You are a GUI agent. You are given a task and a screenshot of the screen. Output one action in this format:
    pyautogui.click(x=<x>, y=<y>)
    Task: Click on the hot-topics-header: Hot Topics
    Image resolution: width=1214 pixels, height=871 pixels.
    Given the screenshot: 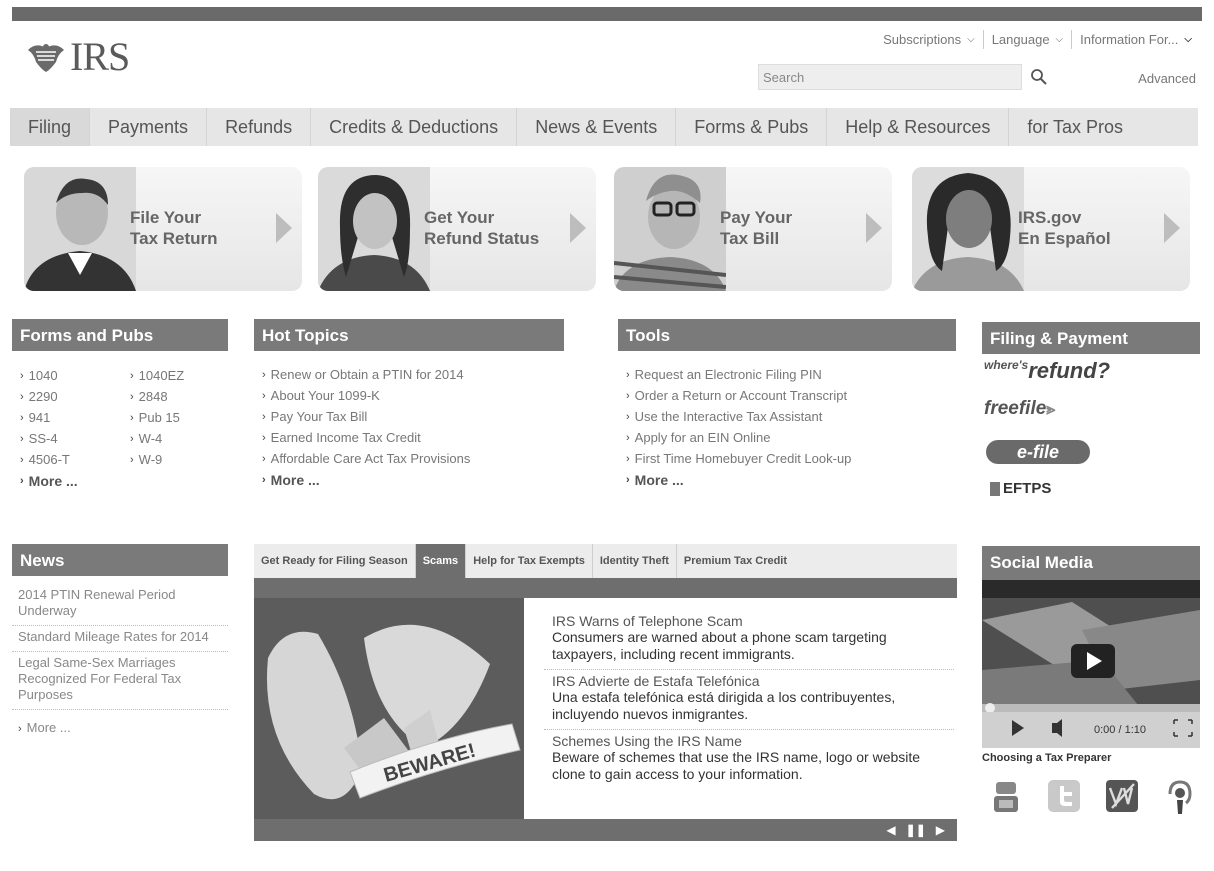 What is the action you would take?
    pyautogui.click(x=409, y=335)
    